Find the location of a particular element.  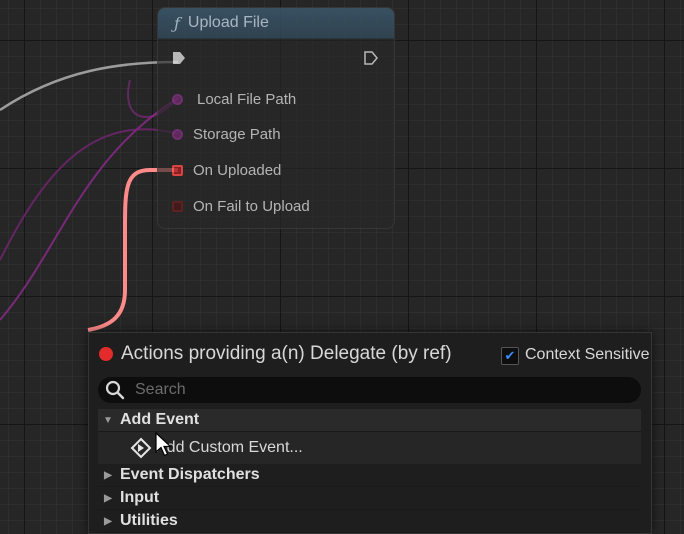

category-label: Add Event is located at coordinates (160, 419).